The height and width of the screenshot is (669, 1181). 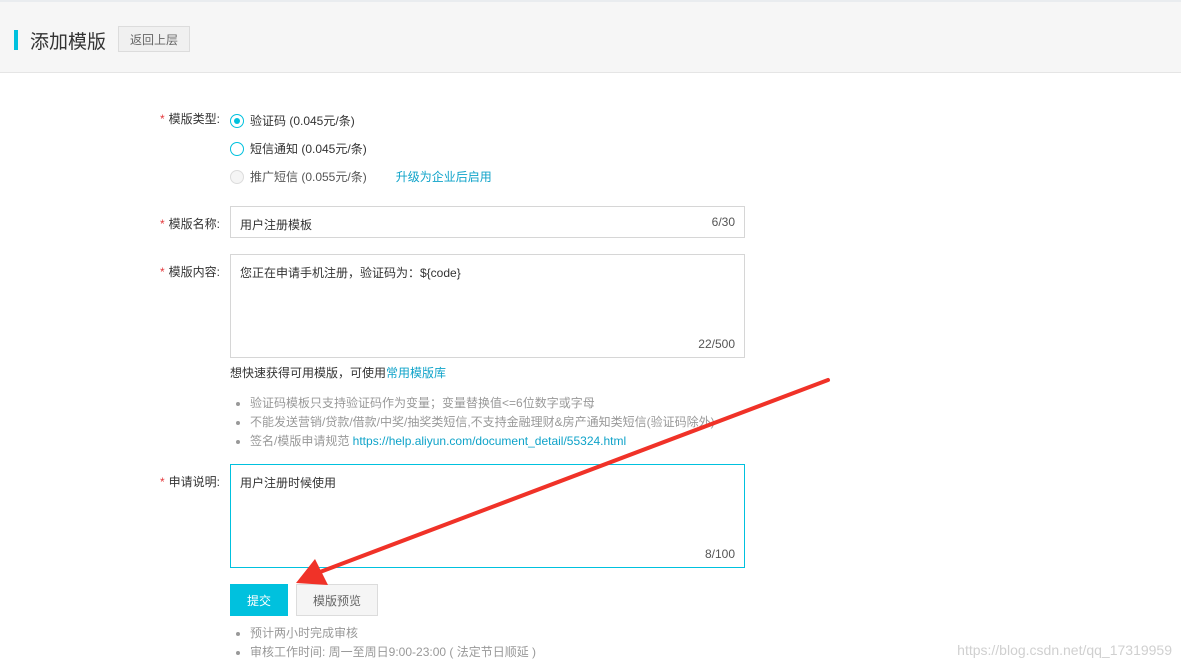 What do you see at coordinates (237, 148) in the screenshot?
I see `radio-unchecked-icon` at bounding box center [237, 148].